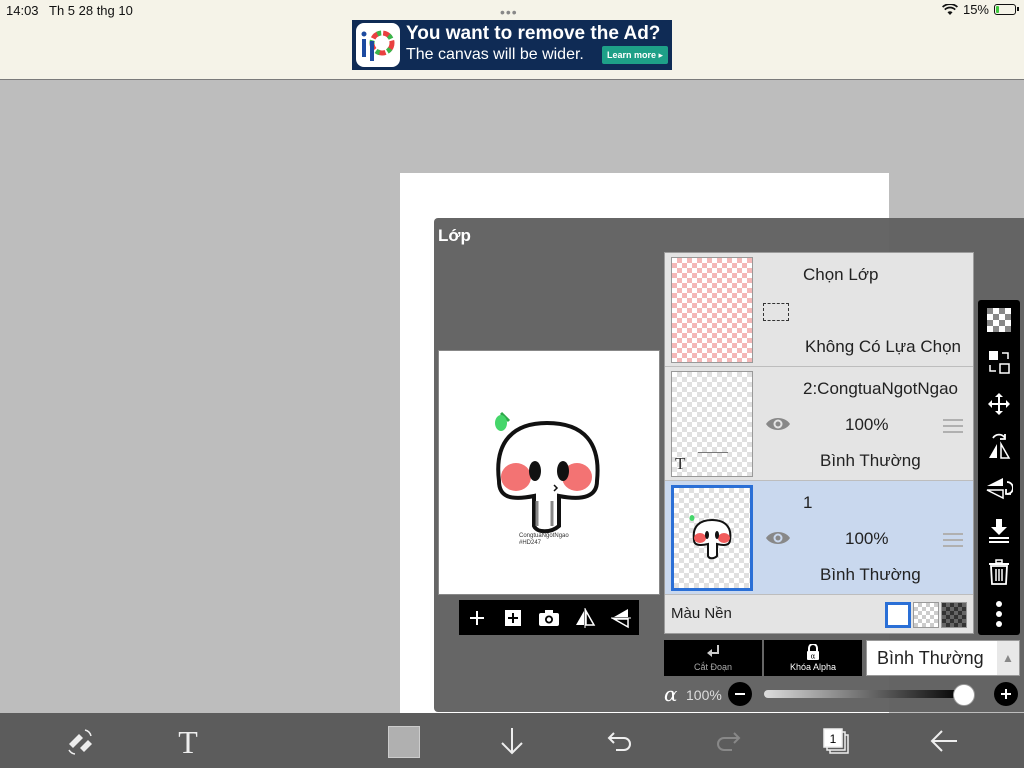 The image size is (1024, 768). I want to click on text-layer-icon: T, so click(680, 463).